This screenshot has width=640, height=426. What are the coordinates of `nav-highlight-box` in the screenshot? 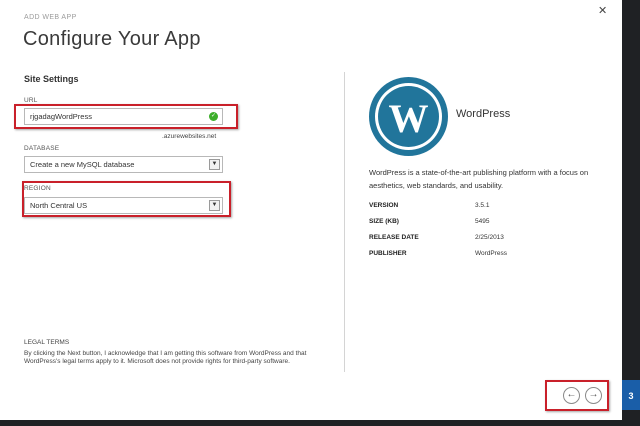 It's located at (577, 395).